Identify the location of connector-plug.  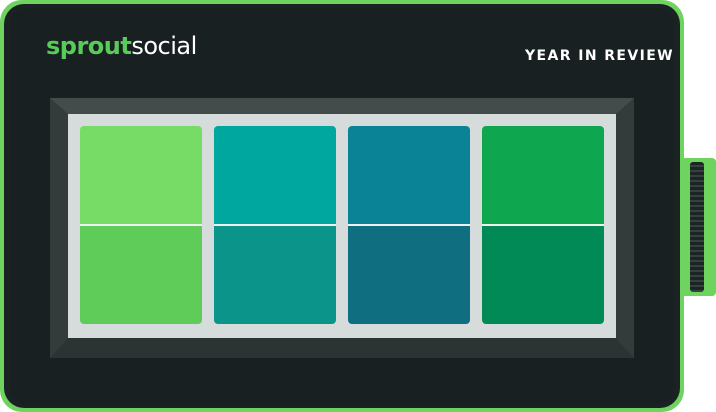
(697, 227).